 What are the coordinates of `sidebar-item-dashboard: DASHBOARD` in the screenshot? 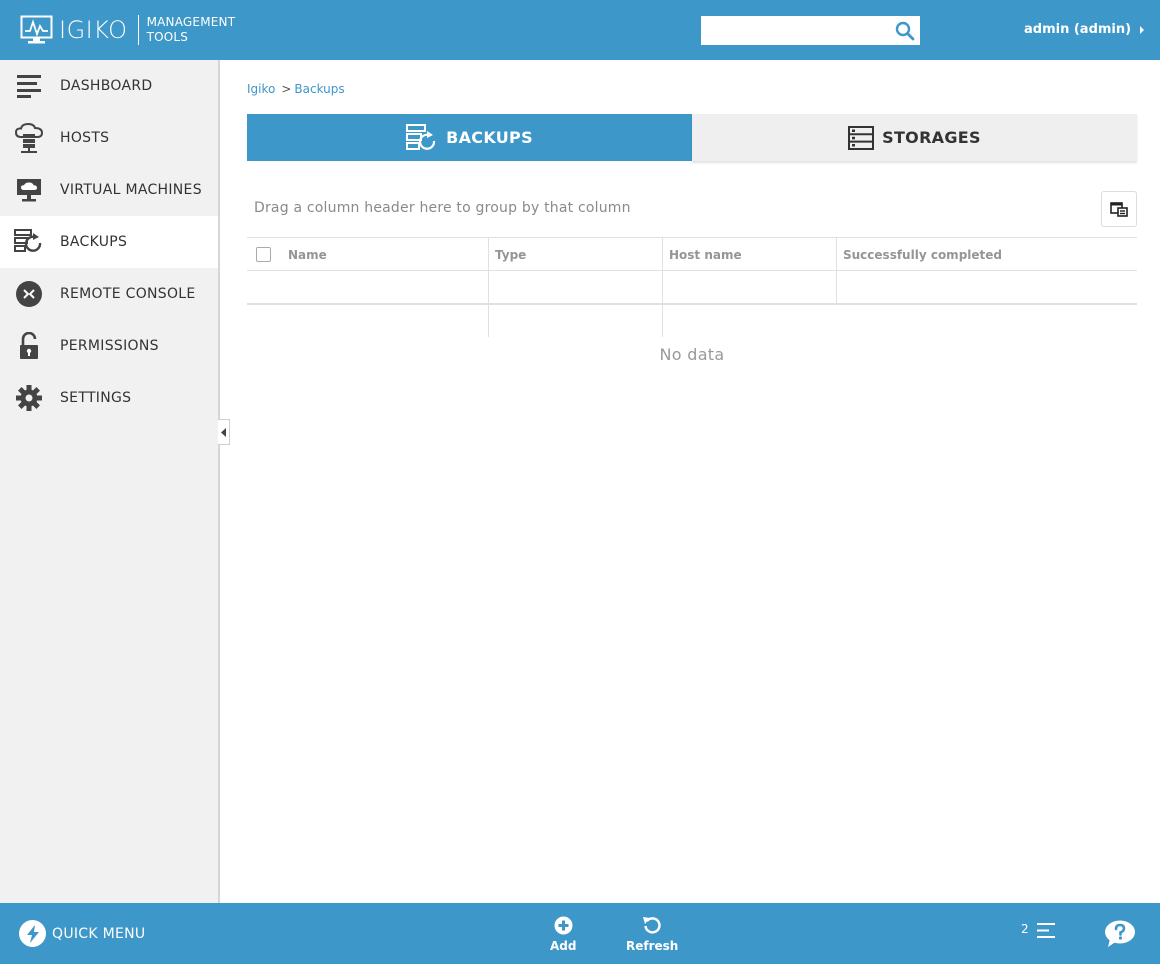 It's located at (109, 86).